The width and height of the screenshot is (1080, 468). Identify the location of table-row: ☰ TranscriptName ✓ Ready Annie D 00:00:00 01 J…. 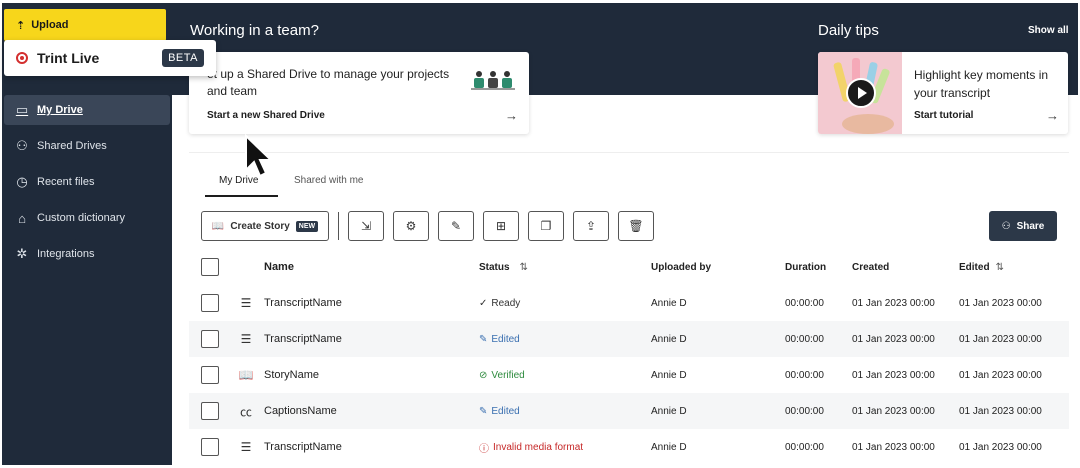
(629, 303).